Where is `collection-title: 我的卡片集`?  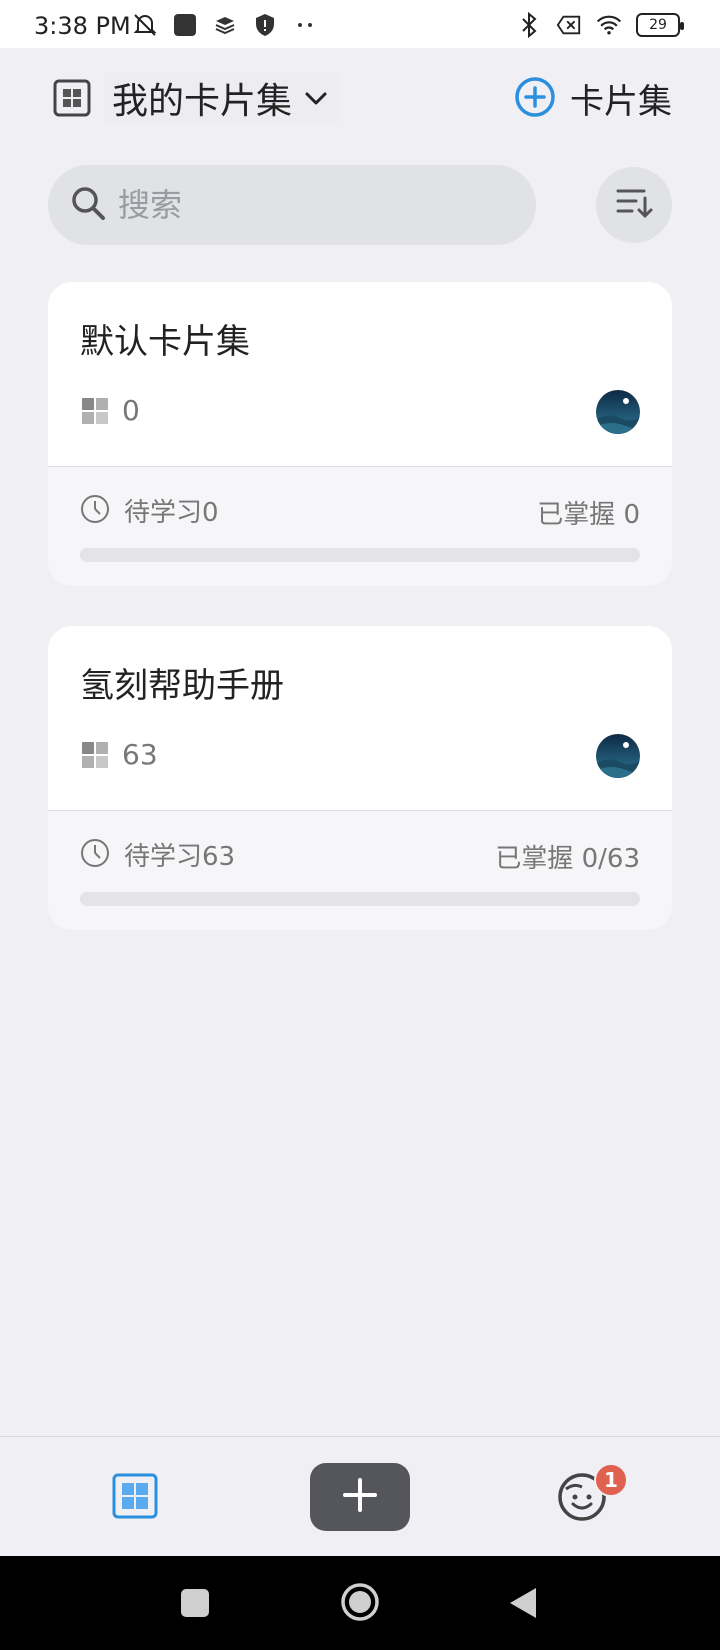 collection-title: 我的卡片集 is located at coordinates (202, 101).